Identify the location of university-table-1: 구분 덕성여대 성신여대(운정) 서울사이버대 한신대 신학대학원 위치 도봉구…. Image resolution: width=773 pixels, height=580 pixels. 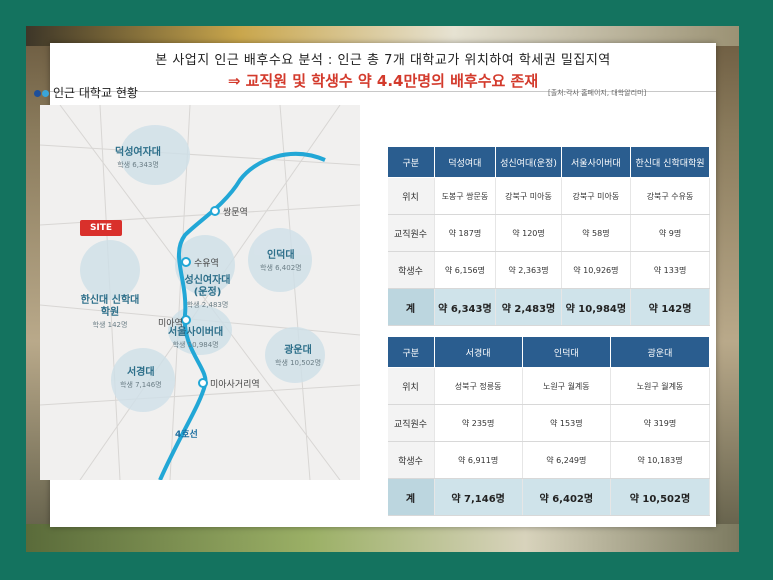
(548, 236).